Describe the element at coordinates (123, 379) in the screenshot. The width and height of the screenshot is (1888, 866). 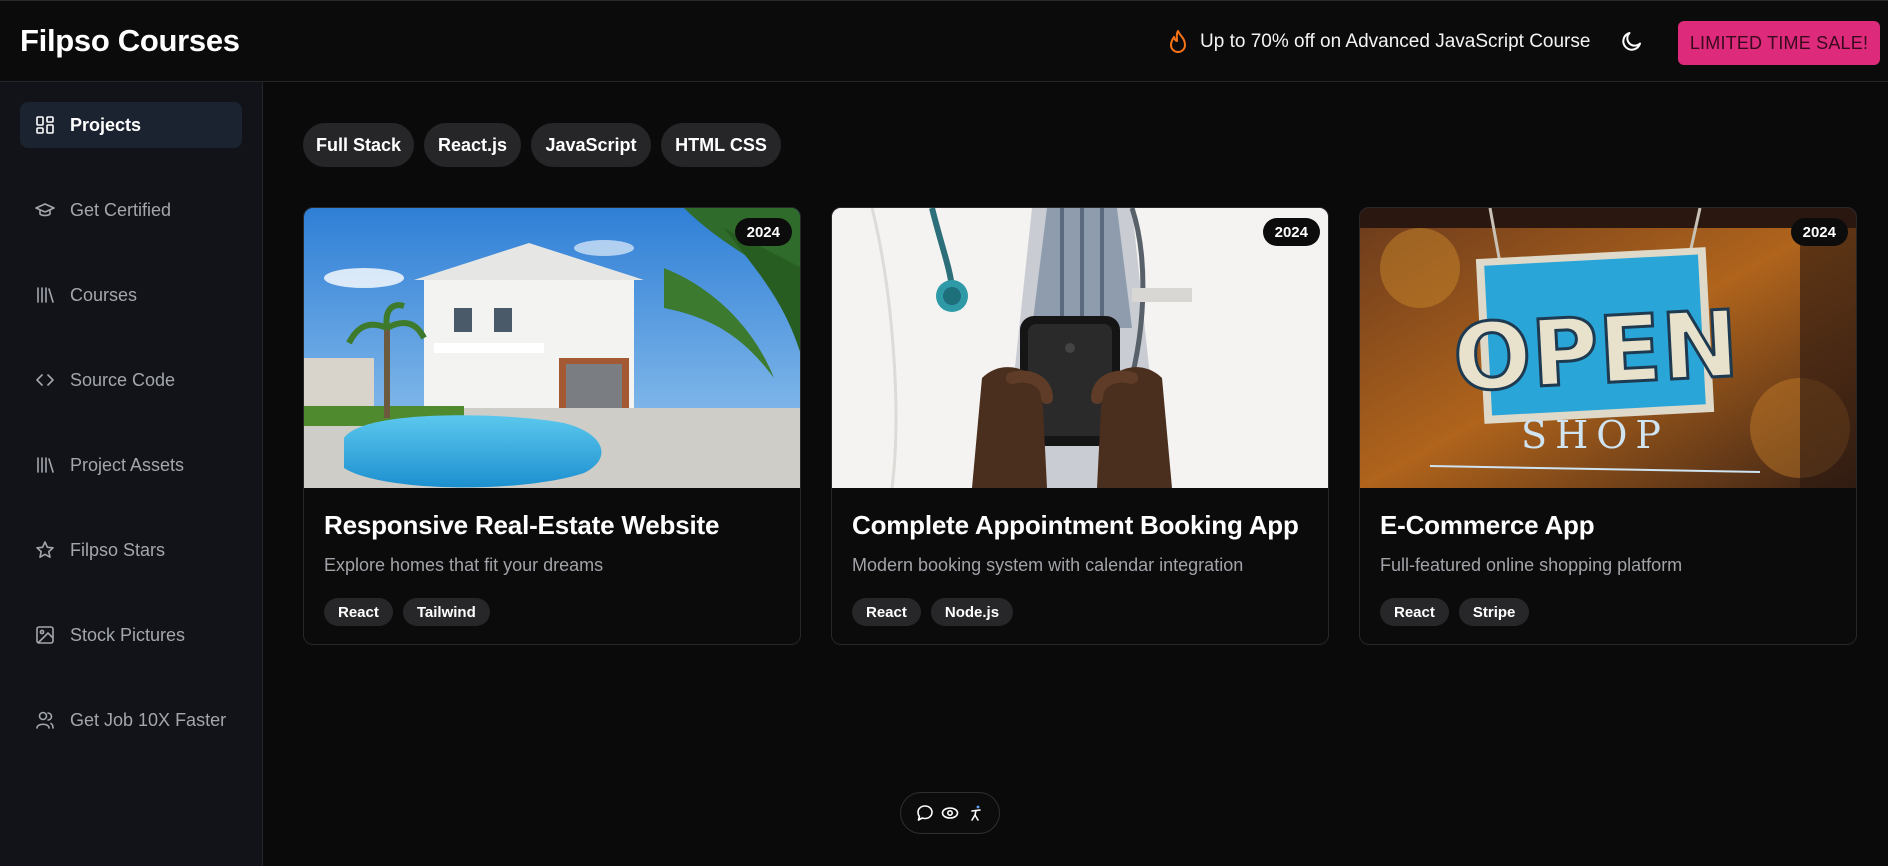
I see `sidebar-item-label: Source Code` at that location.